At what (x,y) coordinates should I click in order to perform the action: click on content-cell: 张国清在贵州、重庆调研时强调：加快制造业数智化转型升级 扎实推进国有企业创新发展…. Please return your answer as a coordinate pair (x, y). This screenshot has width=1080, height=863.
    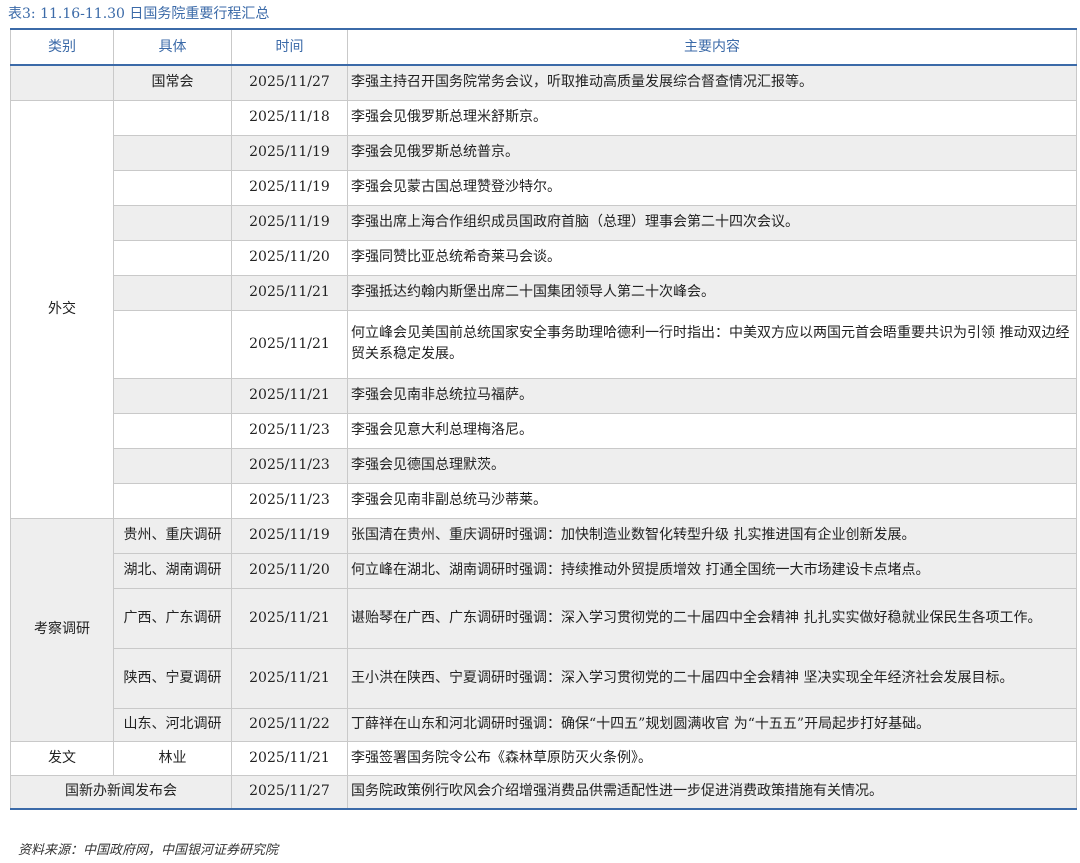
    Looking at the image, I should click on (712, 535).